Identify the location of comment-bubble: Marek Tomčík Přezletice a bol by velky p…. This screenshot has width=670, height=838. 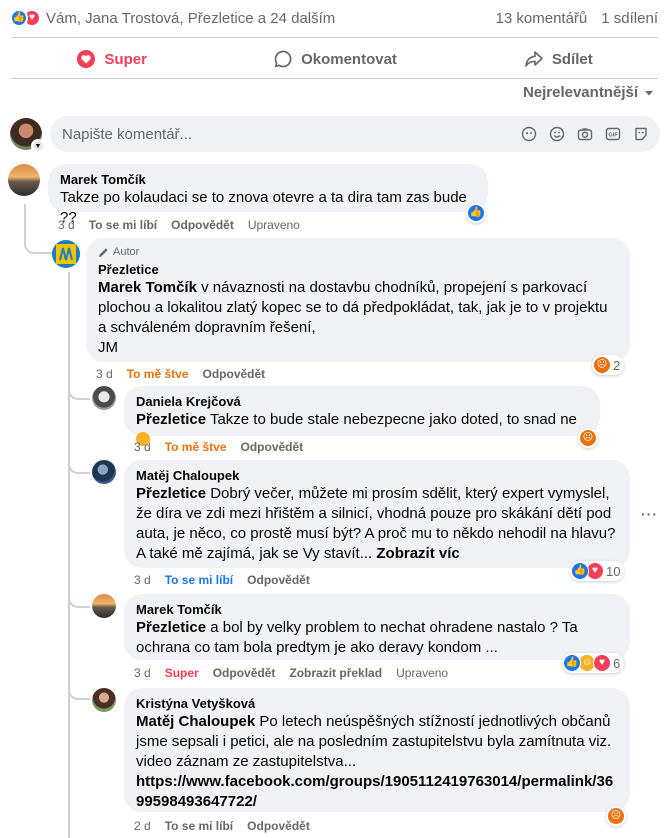
(377, 627).